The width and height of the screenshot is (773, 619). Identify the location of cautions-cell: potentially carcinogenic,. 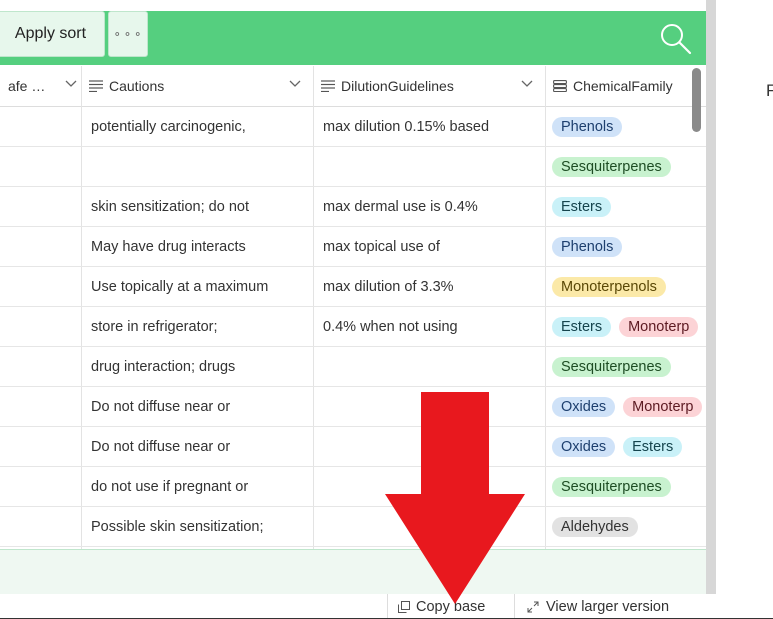
(198, 127).